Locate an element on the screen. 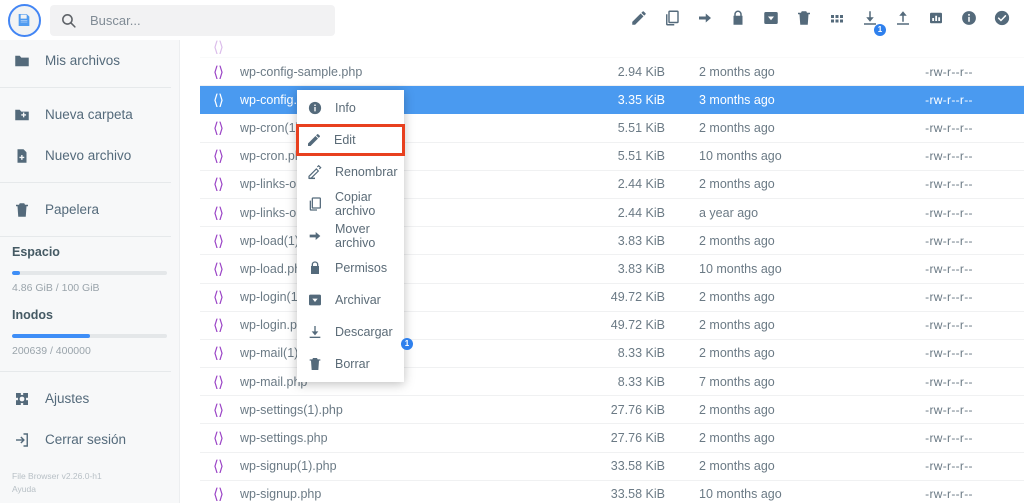 The width and height of the screenshot is (1024, 503). sidebar-item-logout: Cerrar sesión is located at coordinates (89, 439).